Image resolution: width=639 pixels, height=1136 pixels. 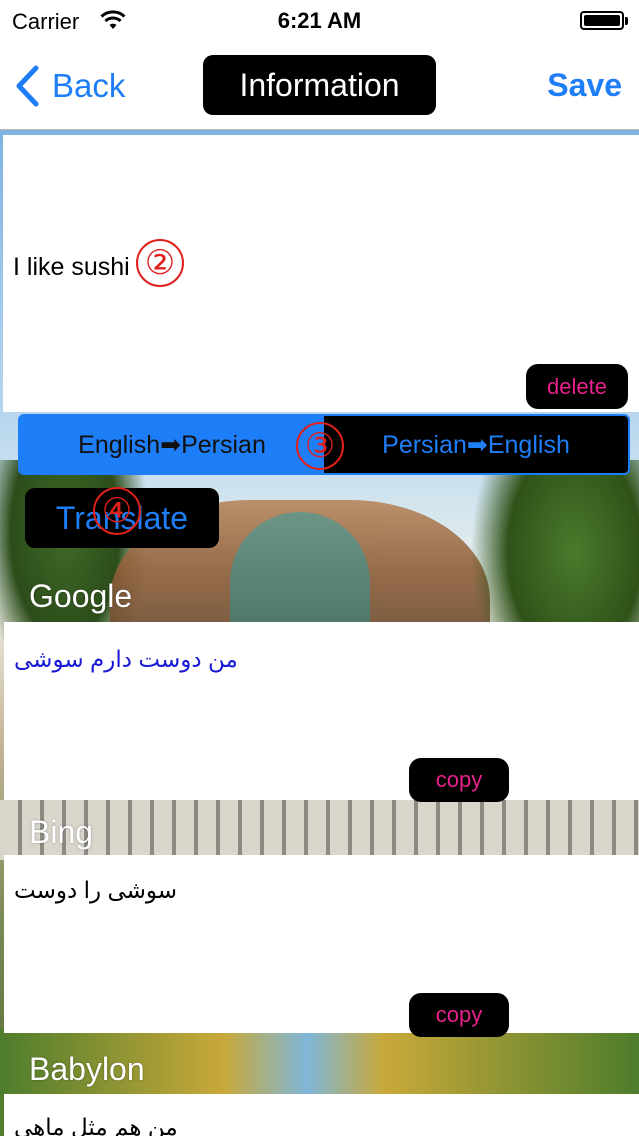 I want to click on bing-section-label: Bing, so click(x=61, y=832).